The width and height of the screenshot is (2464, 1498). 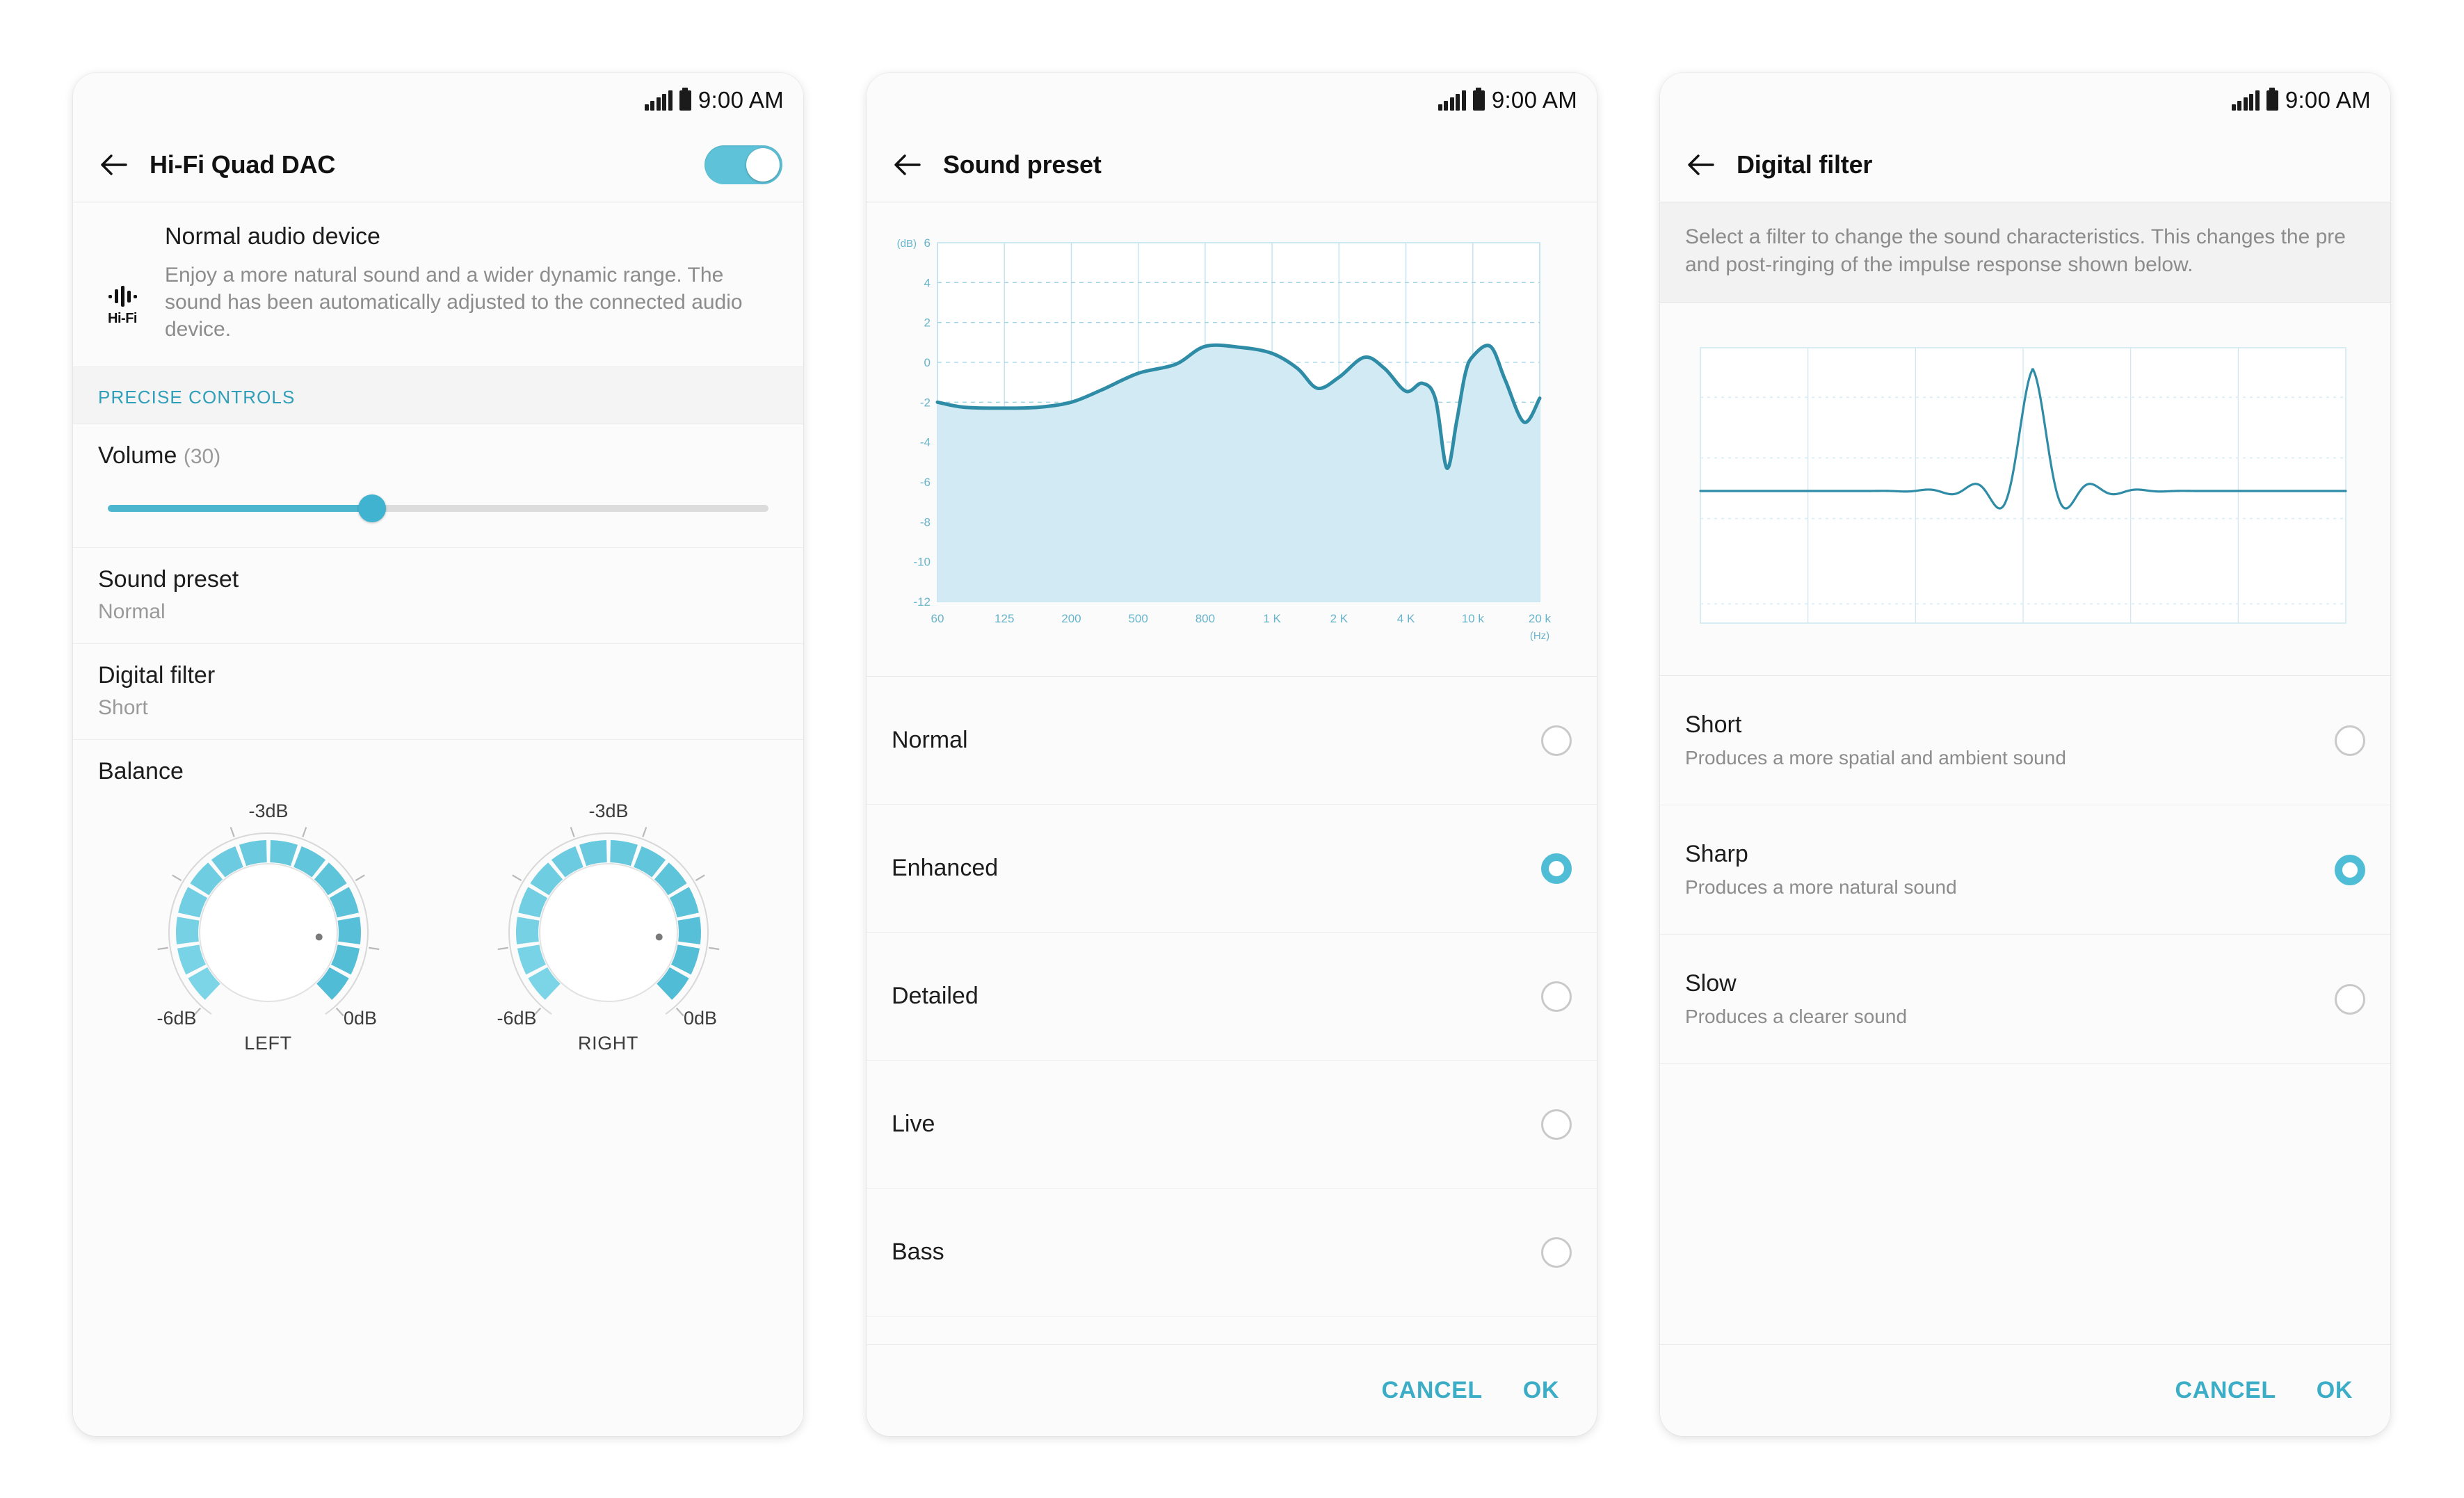 I want to click on impulse-chart-card, so click(x=2025, y=490).